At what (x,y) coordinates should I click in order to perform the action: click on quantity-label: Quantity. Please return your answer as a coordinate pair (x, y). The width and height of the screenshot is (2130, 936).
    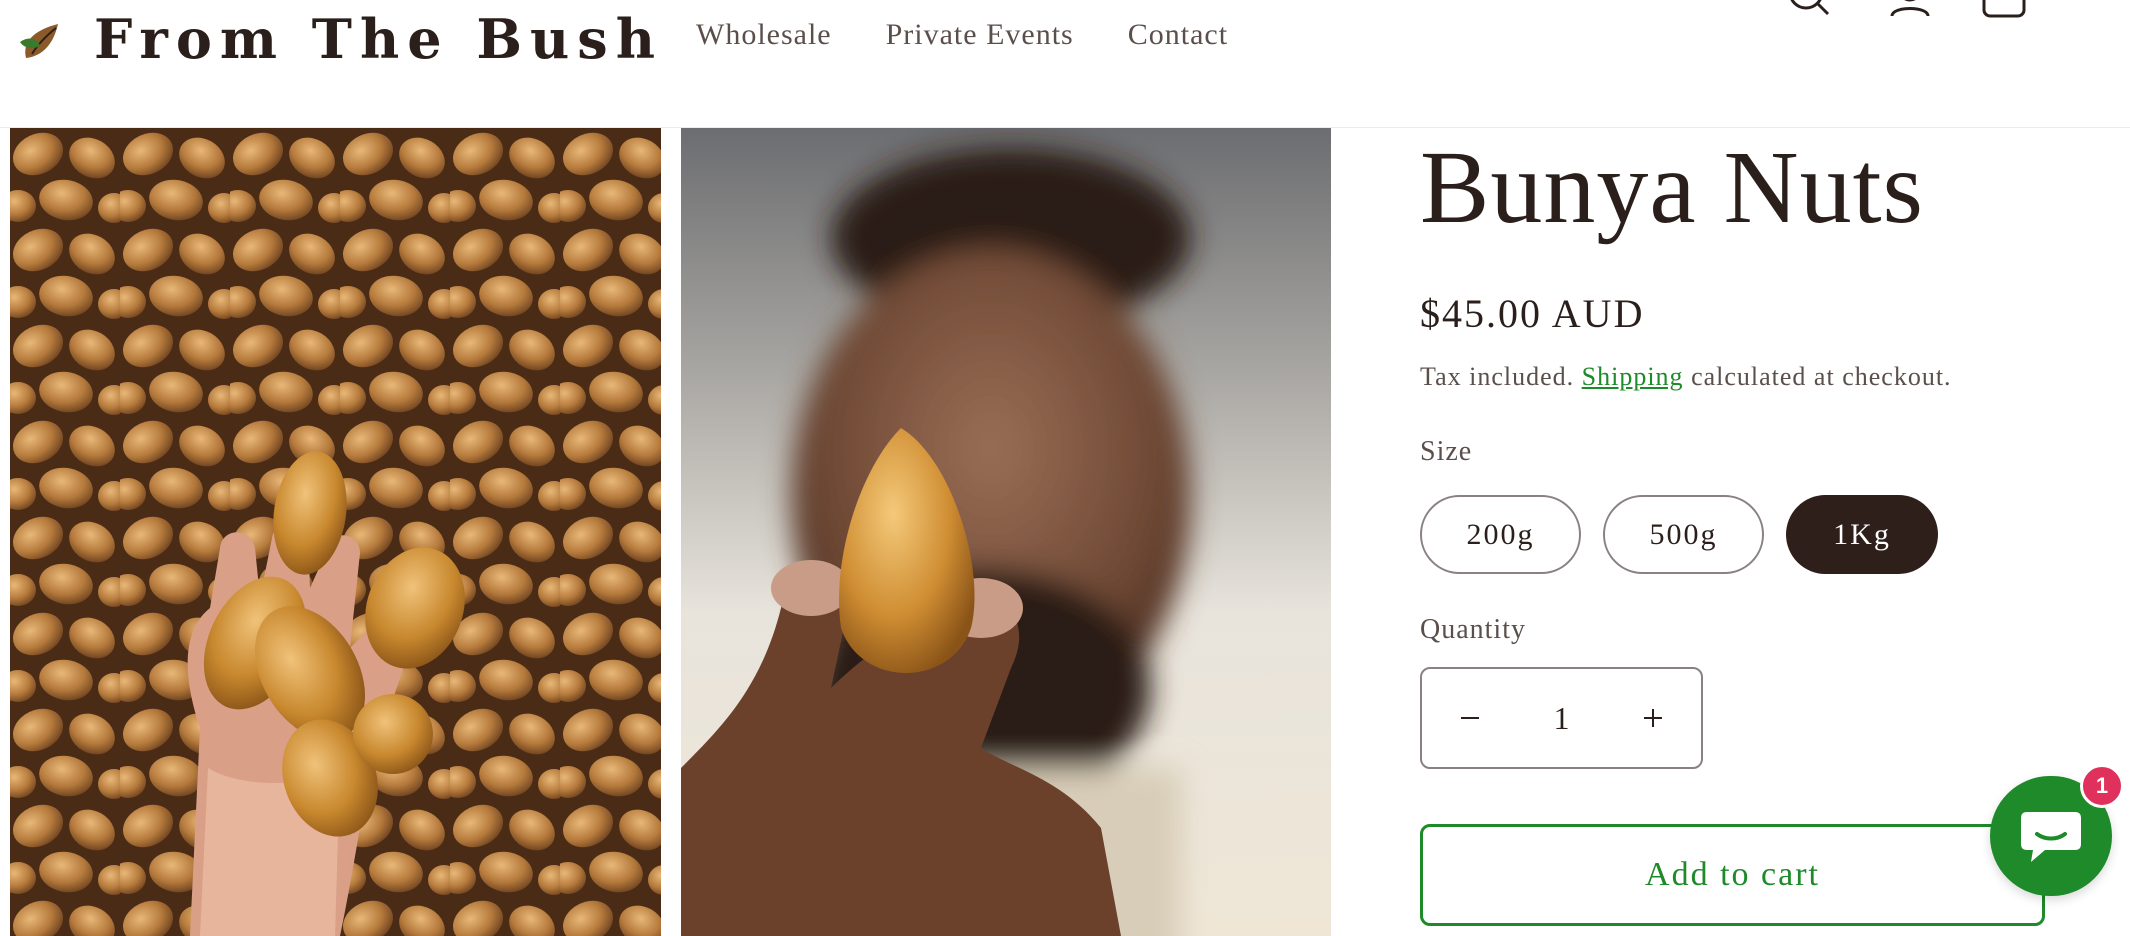
    Looking at the image, I should click on (1473, 629).